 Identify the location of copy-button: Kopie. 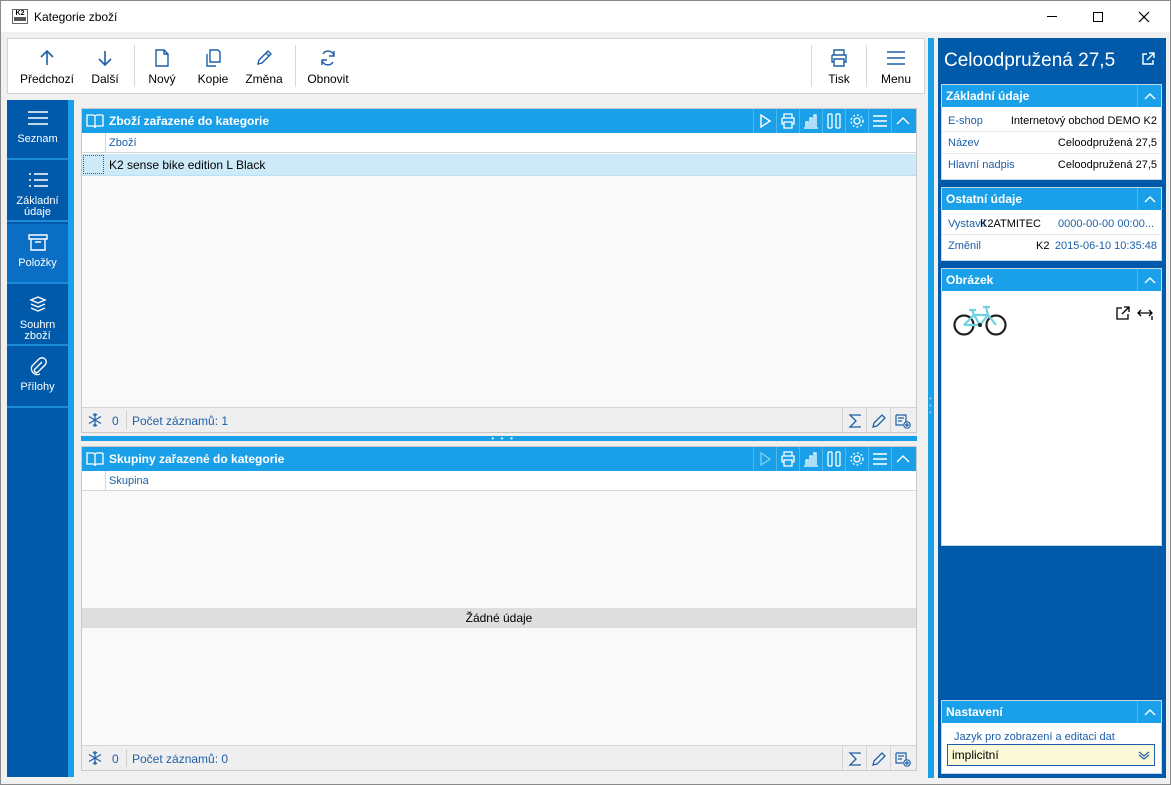
(213, 66).